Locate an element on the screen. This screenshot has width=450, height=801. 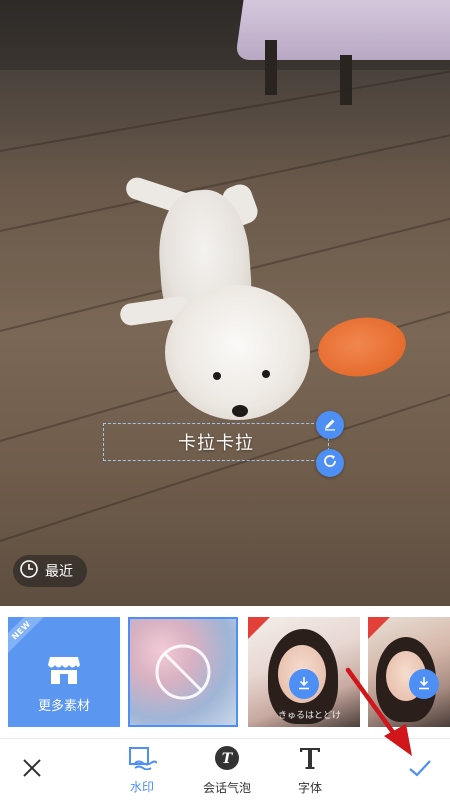
frisbee is located at coordinates (362, 347).